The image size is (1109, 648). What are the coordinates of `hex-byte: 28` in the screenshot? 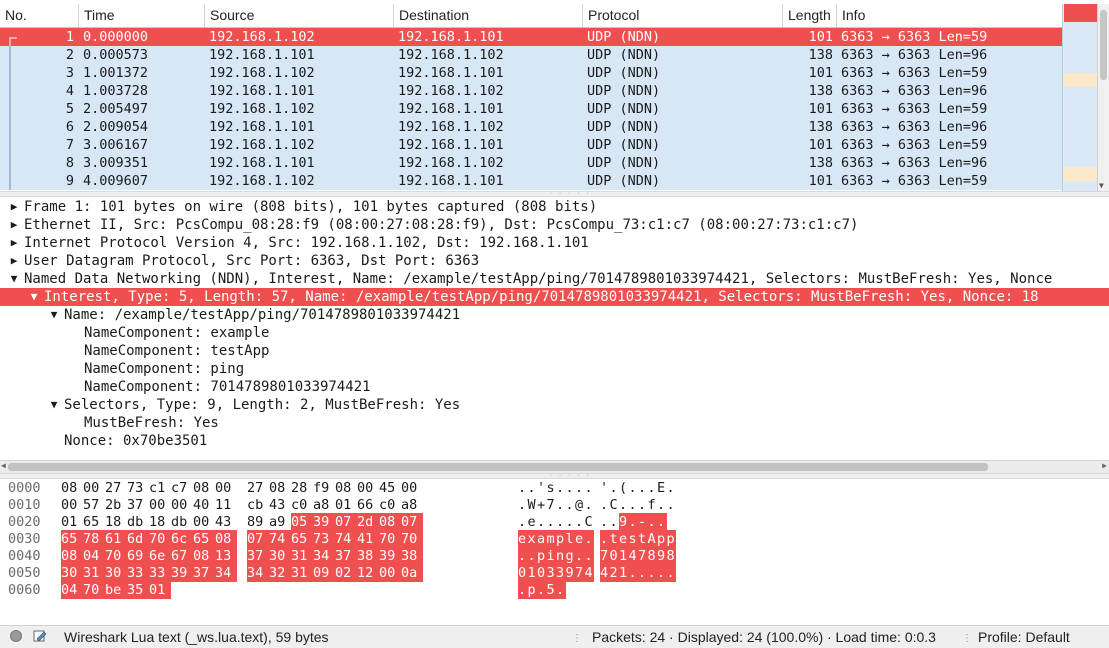 It's located at (302, 488).